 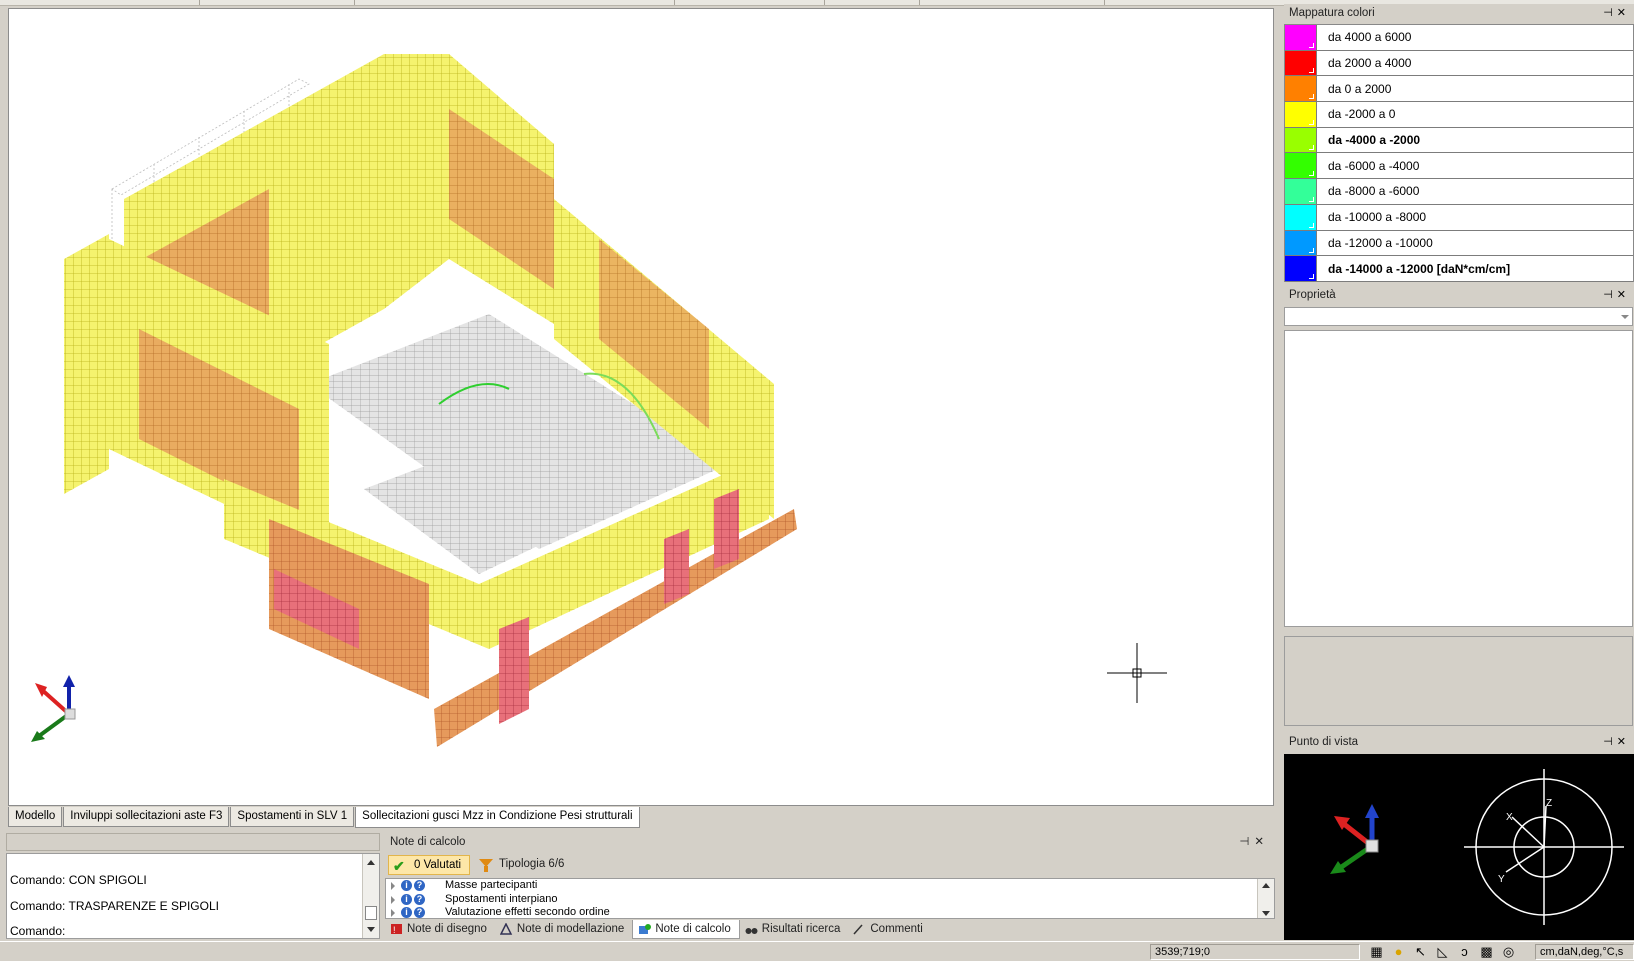 I want to click on notes-panel-header: Note di calcolo ⊣✕, so click(x=830, y=842).